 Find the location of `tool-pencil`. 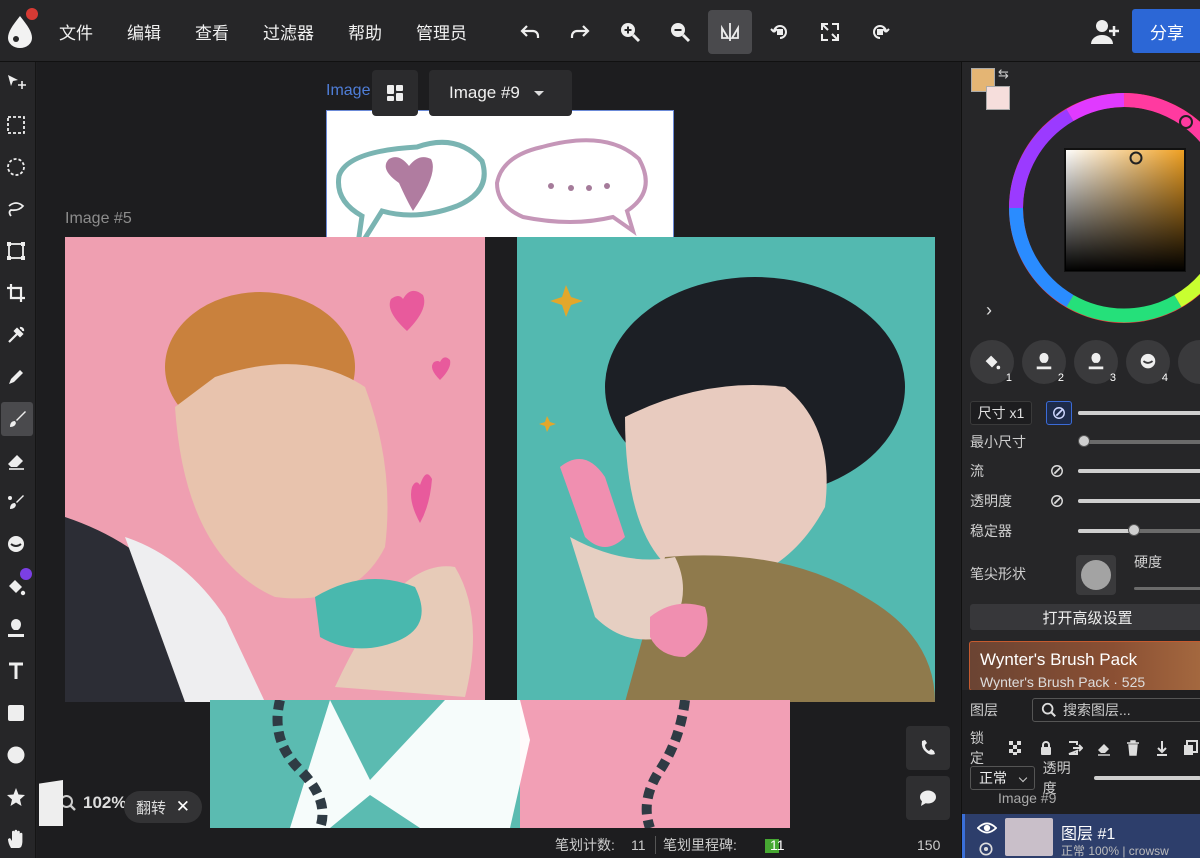

tool-pencil is located at coordinates (16, 377).